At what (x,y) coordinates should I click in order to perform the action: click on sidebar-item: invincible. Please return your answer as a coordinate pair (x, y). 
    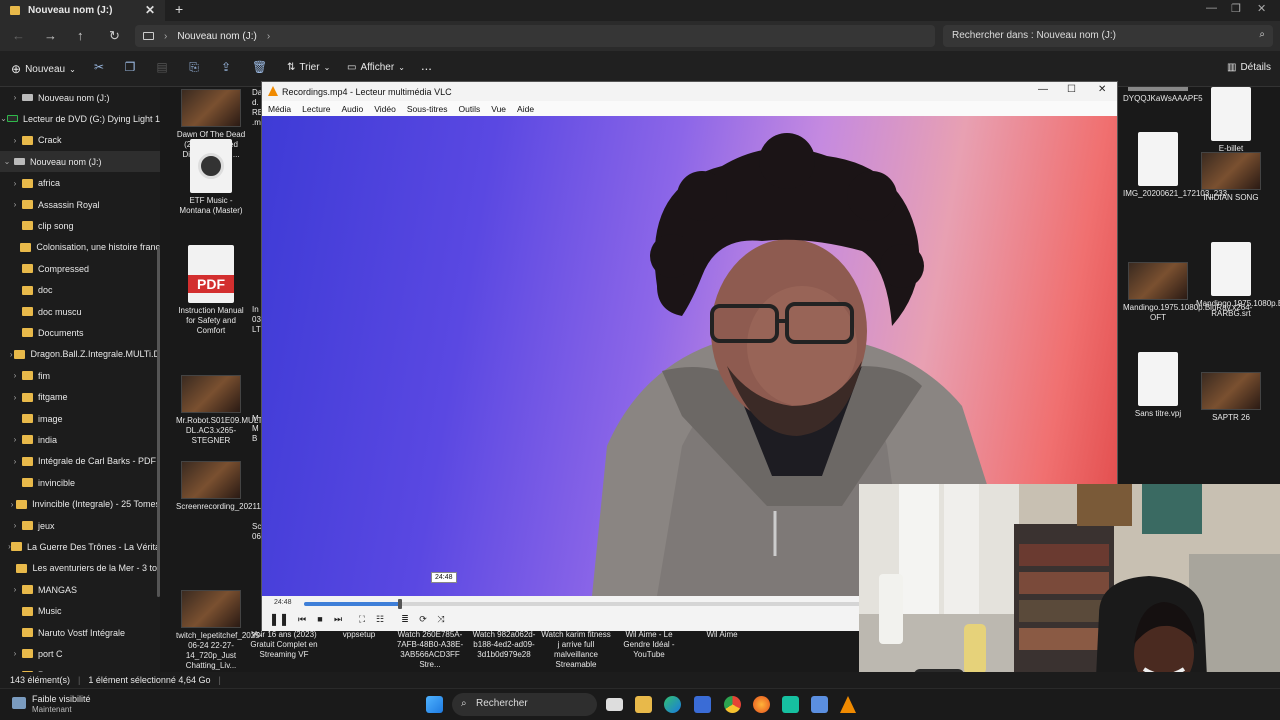
    Looking at the image, I should click on (80, 482).